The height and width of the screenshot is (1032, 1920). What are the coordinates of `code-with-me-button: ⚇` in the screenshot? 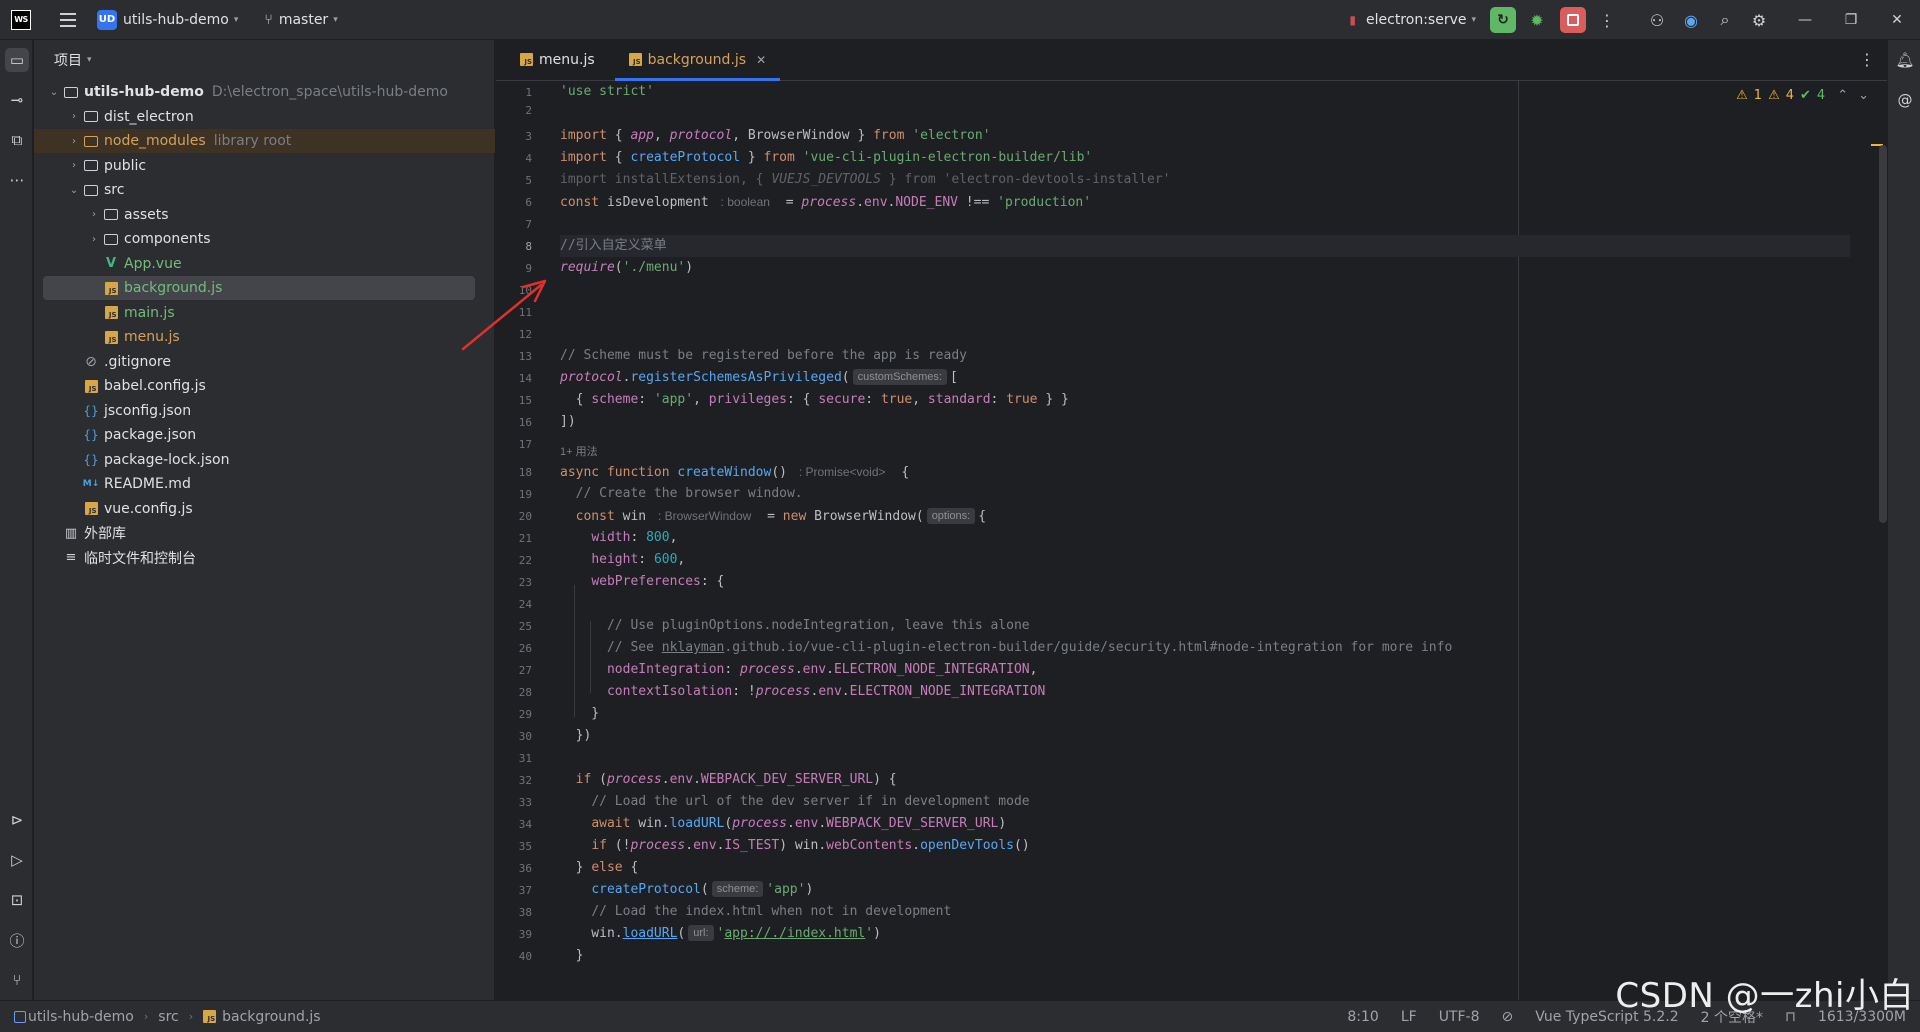 It's located at (1657, 20).